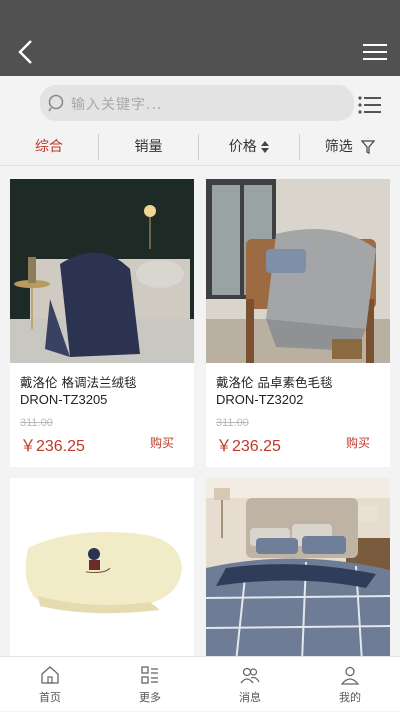 This screenshot has height=712, width=400. What do you see at coordinates (260, 399) in the screenshot?
I see `product-model: DRON-TZ3202` at bounding box center [260, 399].